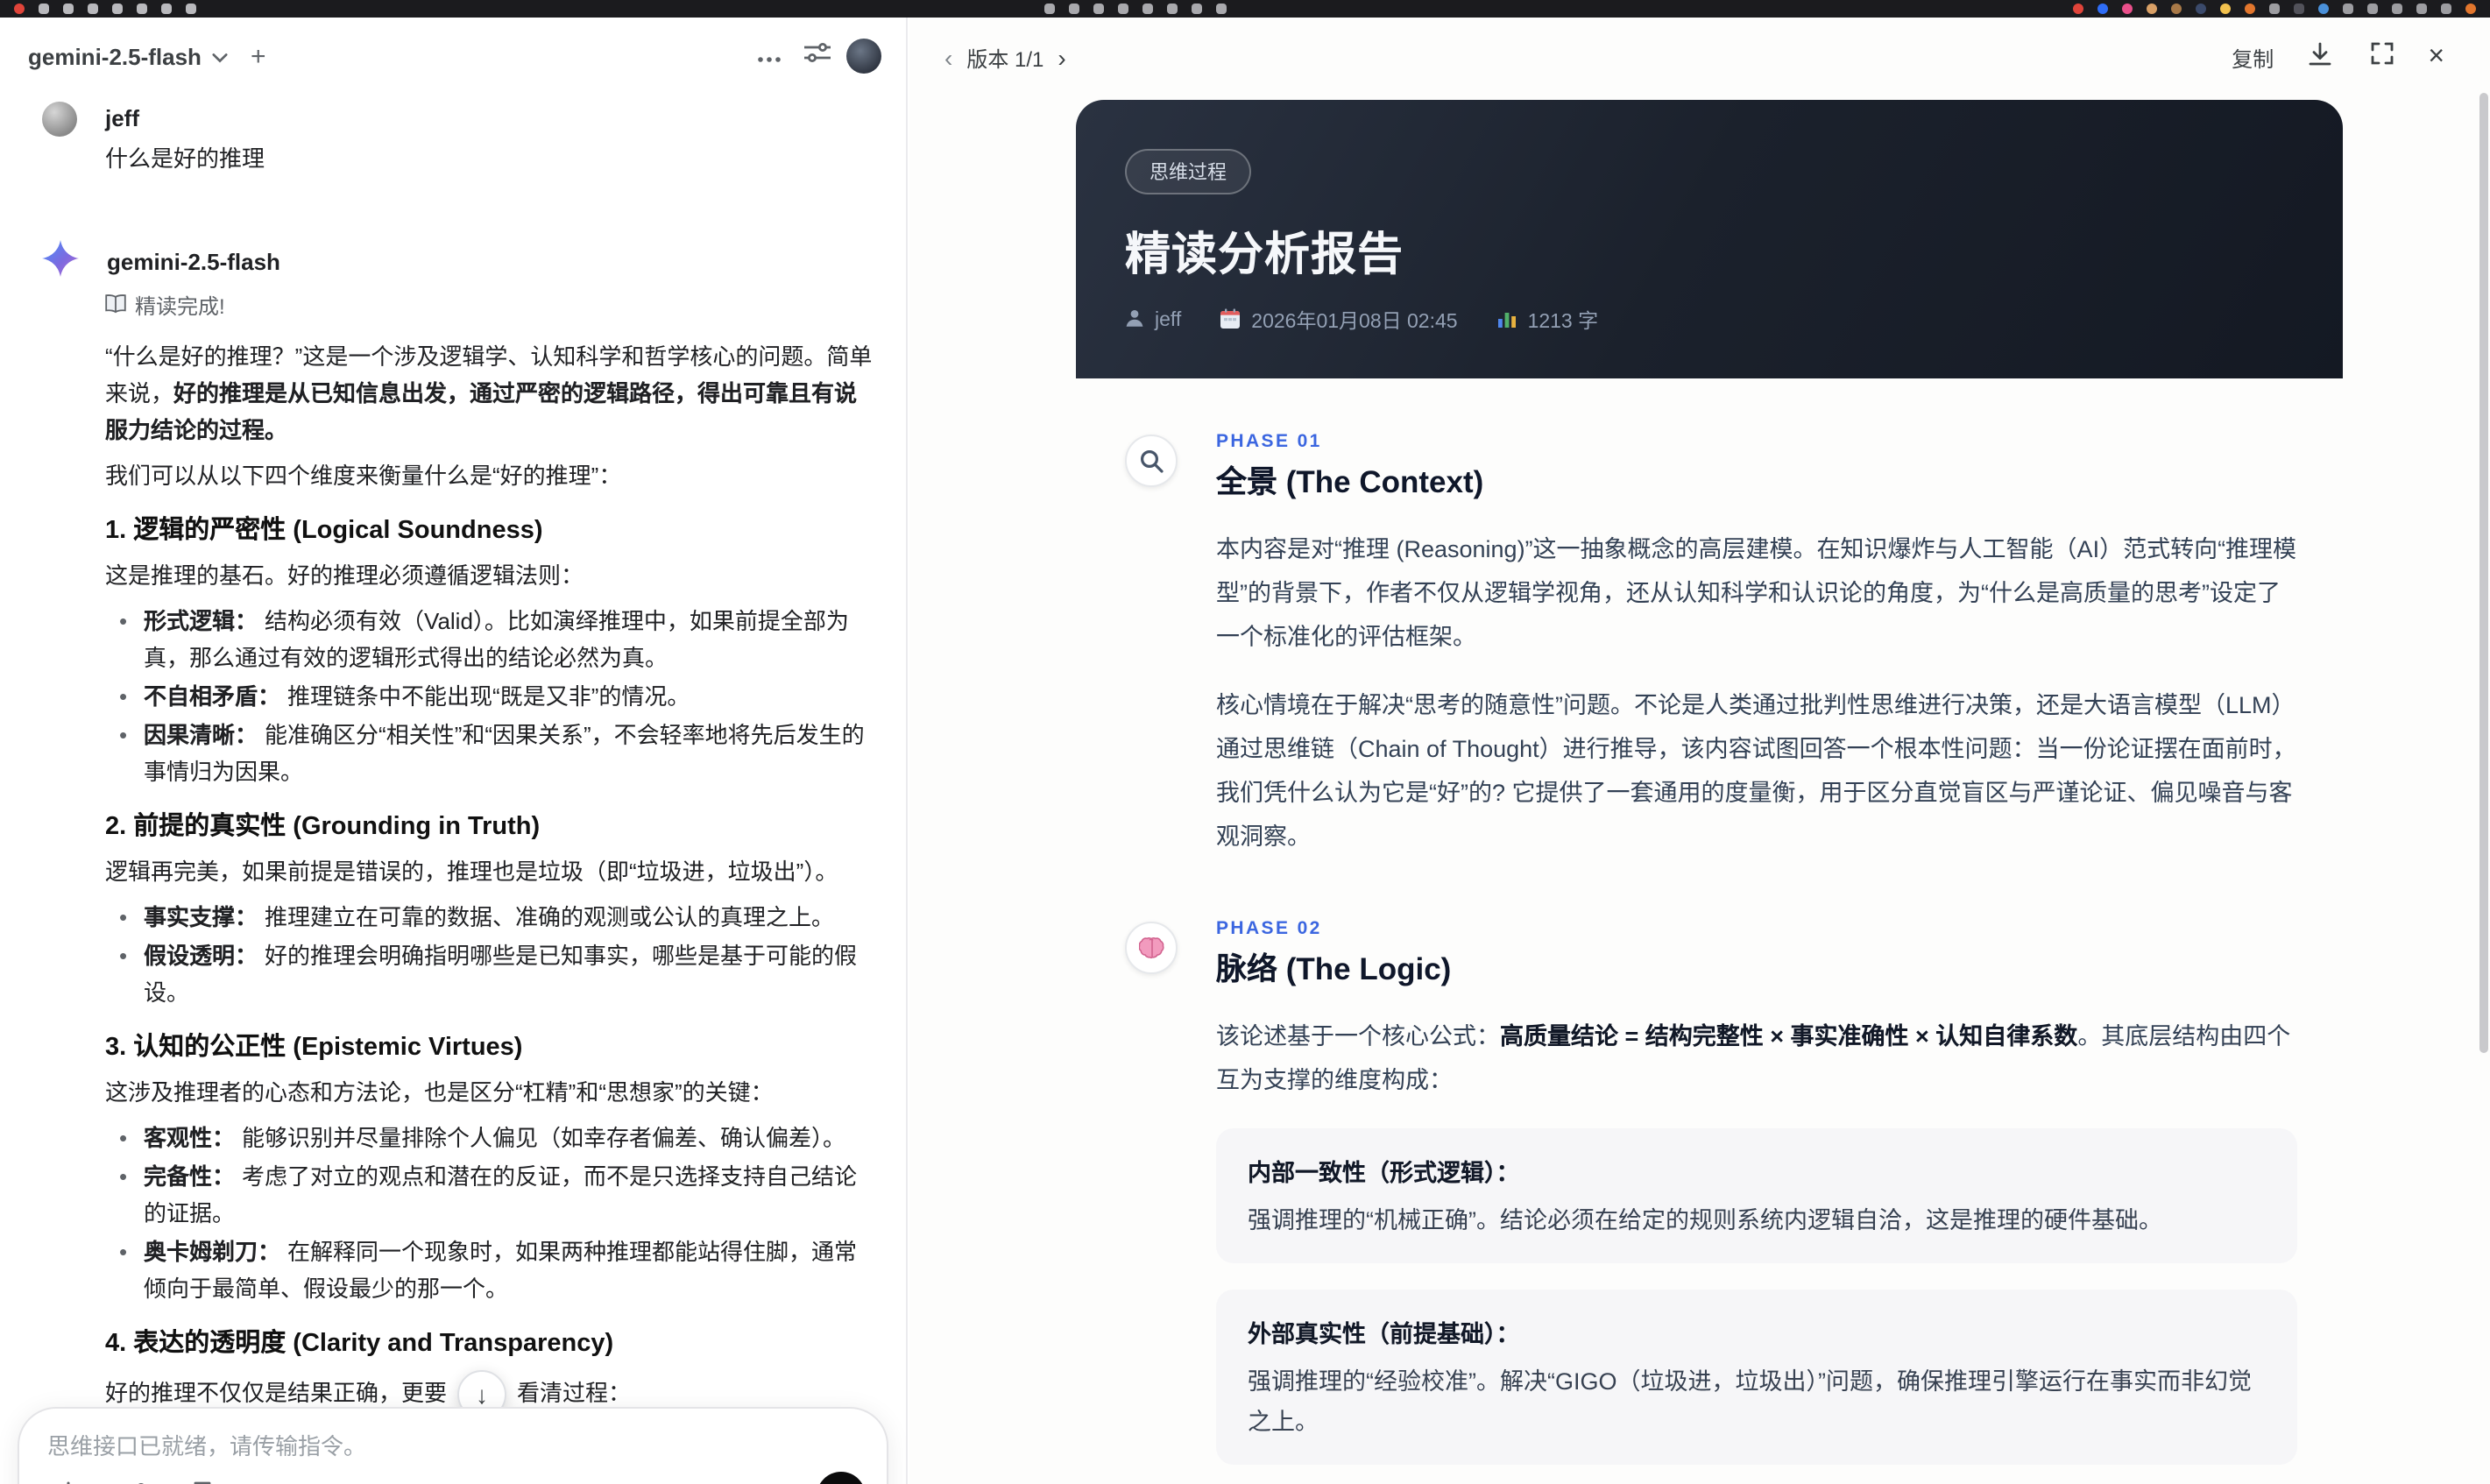 The width and height of the screenshot is (2490, 1484). Describe the element at coordinates (2102, 9) in the screenshot. I see `app-blue-icon` at that location.